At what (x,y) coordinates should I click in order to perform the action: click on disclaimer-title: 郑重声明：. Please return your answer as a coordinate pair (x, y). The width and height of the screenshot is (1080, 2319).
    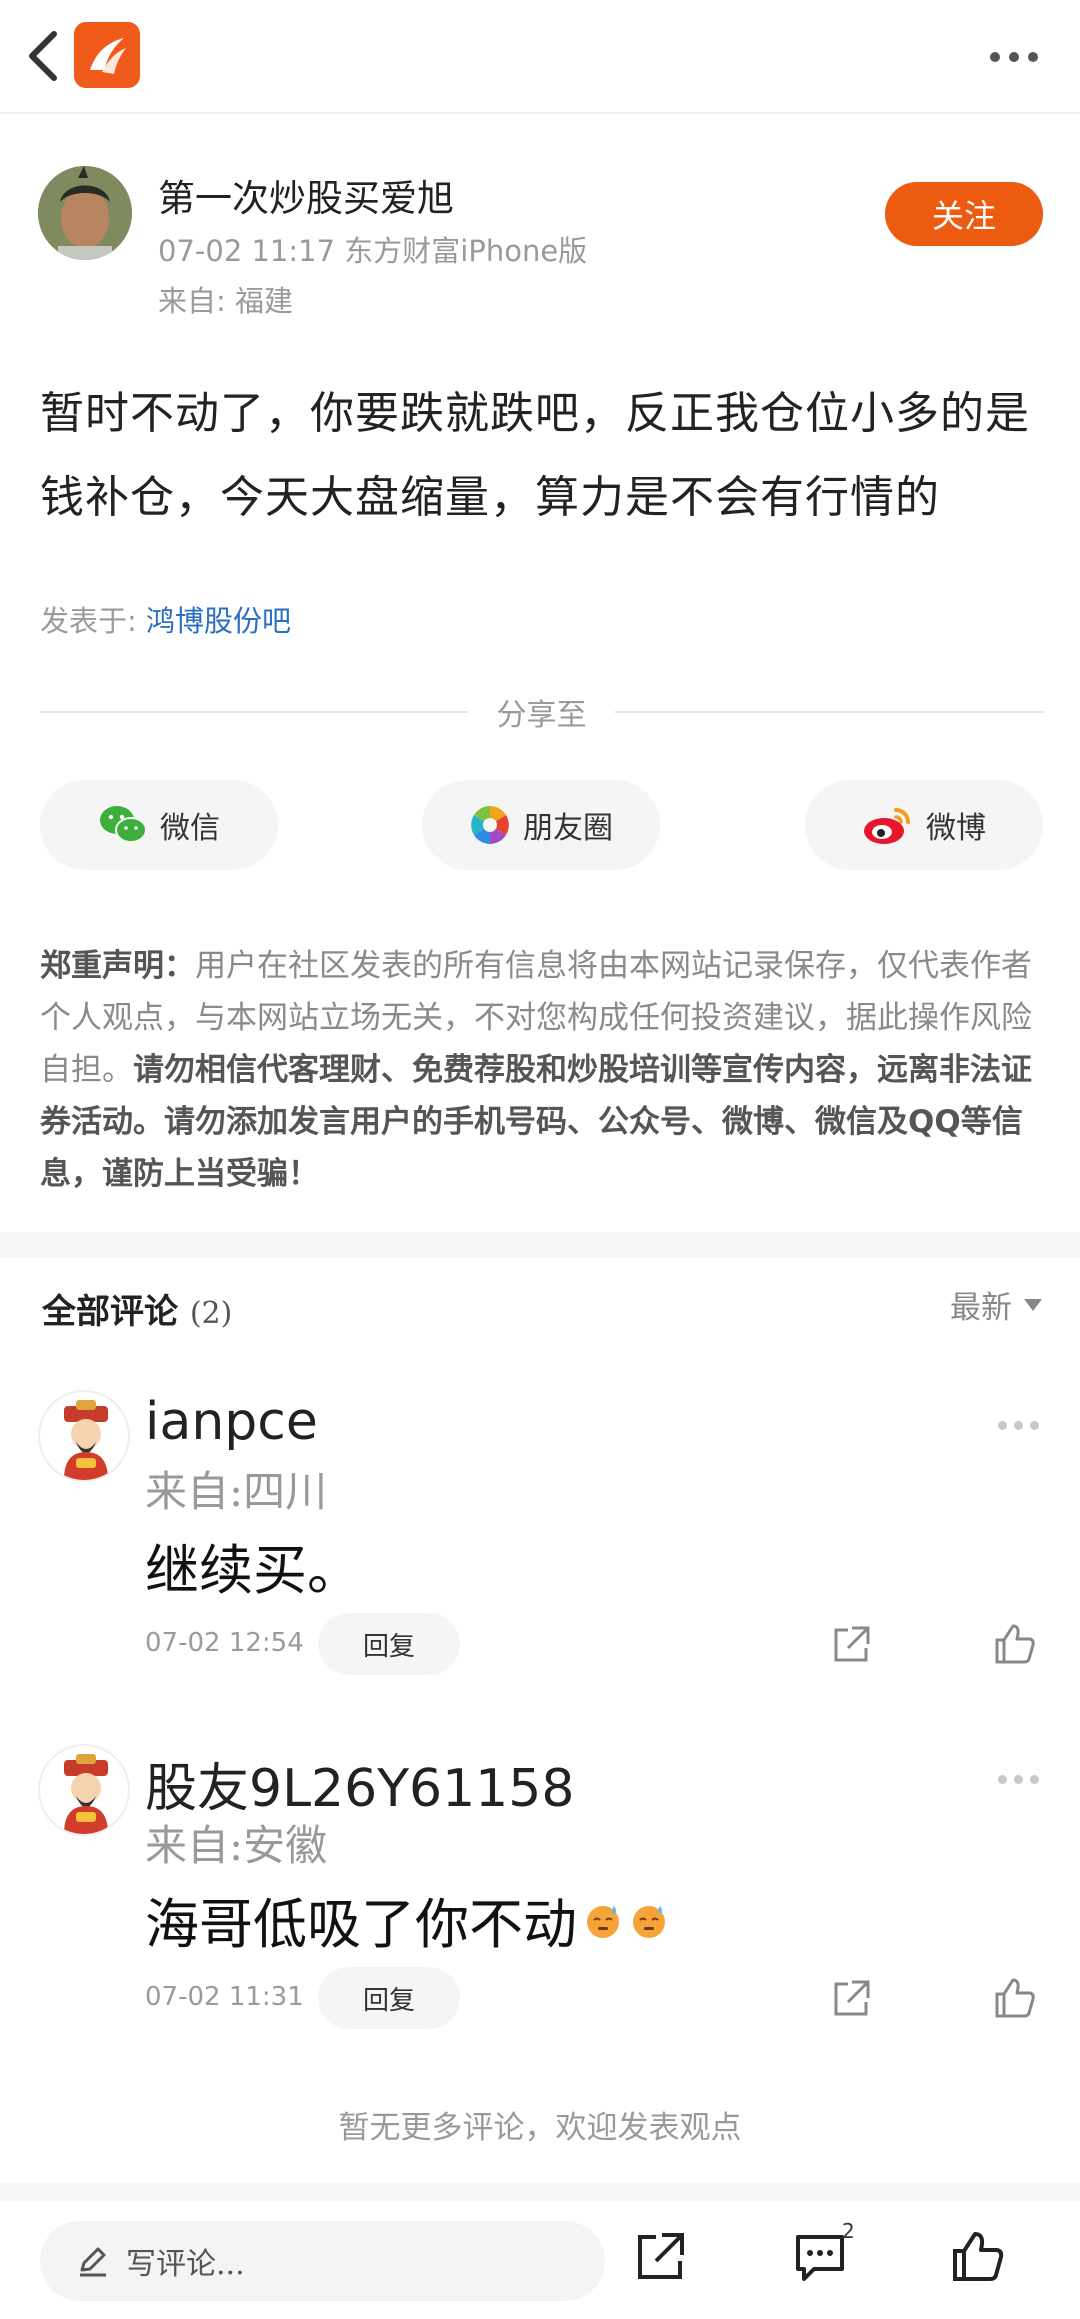
    Looking at the image, I should click on (117, 966).